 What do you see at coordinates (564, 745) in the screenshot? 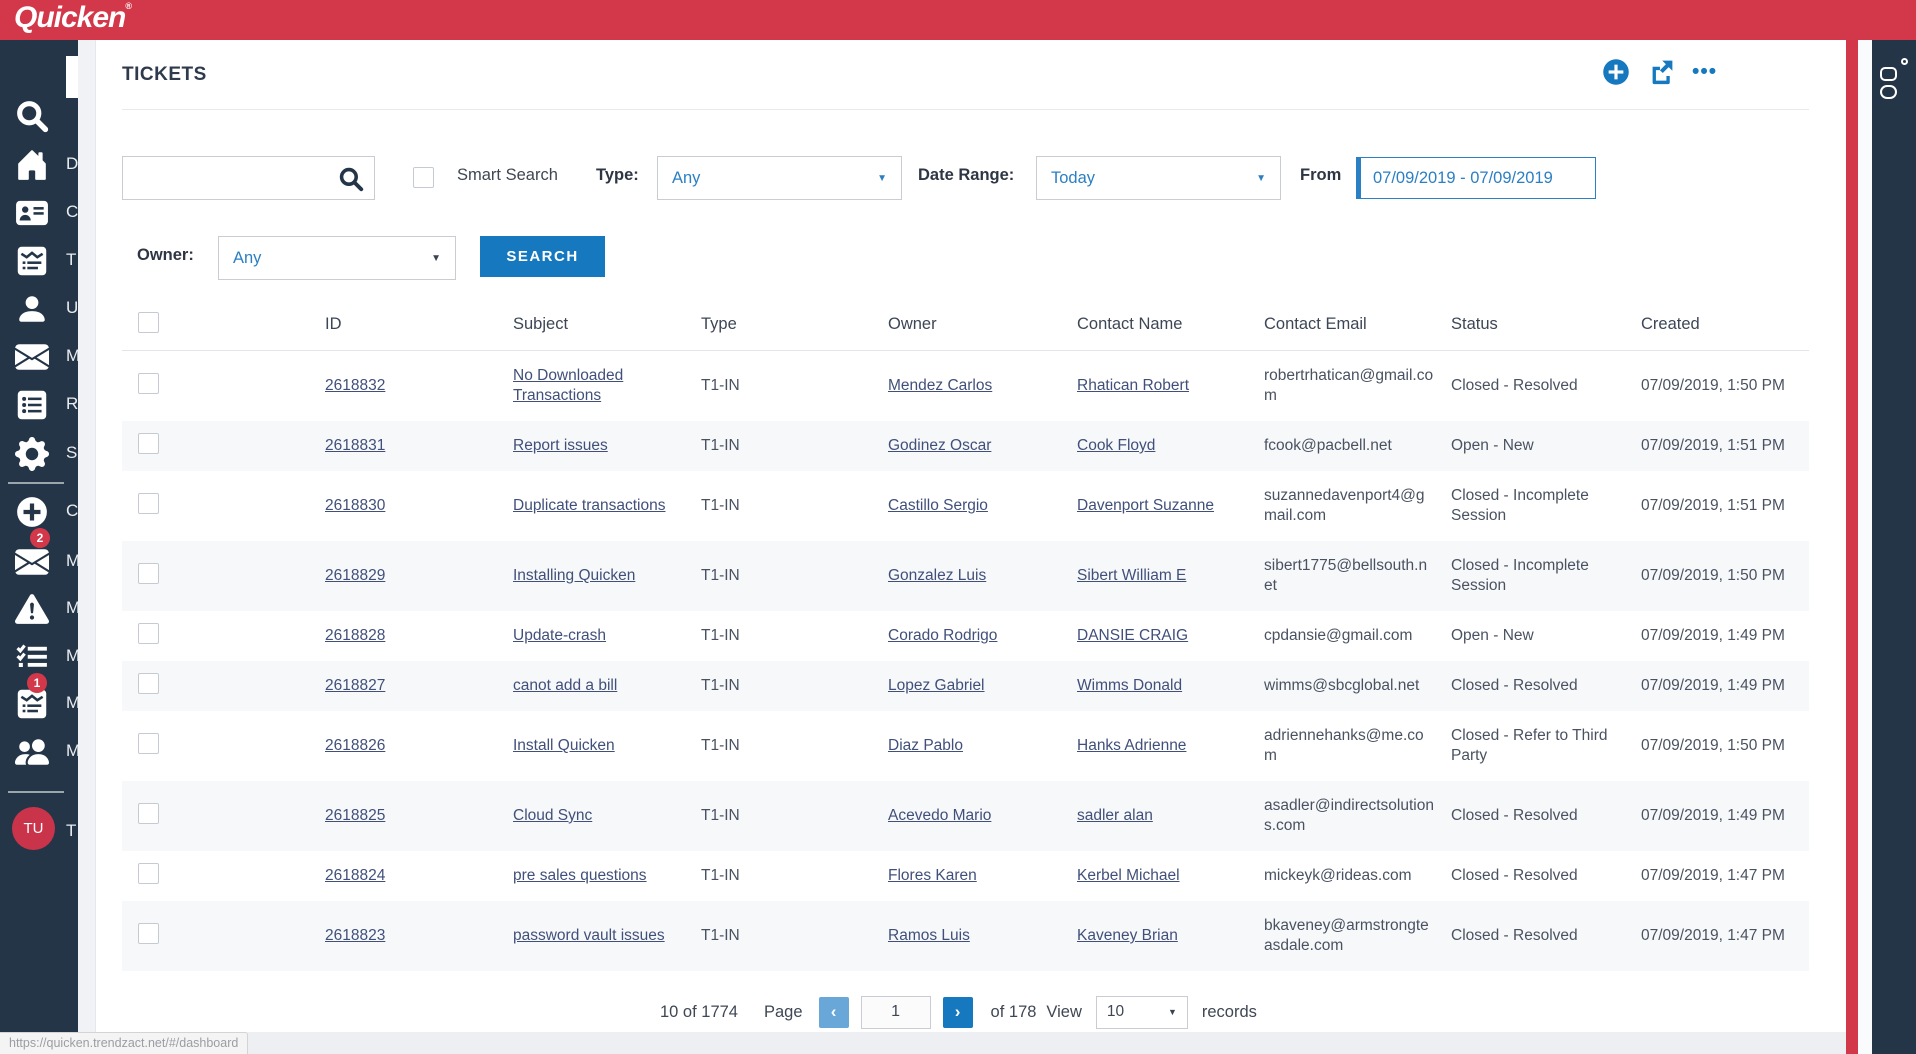
I see `ticket-subject-link: Install Quicken` at bounding box center [564, 745].